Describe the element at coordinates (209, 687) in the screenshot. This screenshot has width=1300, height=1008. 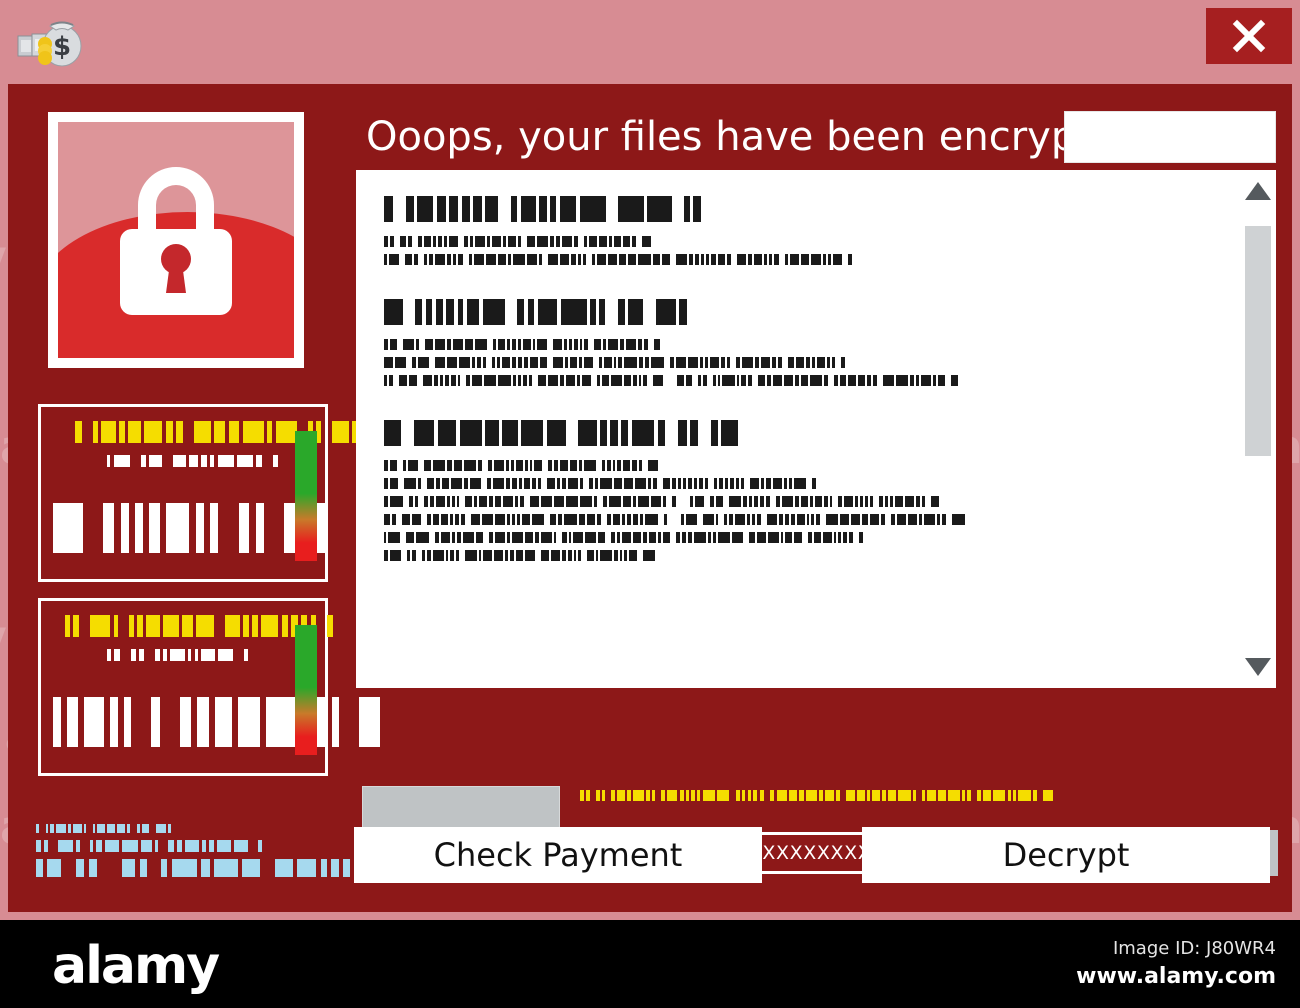
I see `timer-box-files-lost` at that location.